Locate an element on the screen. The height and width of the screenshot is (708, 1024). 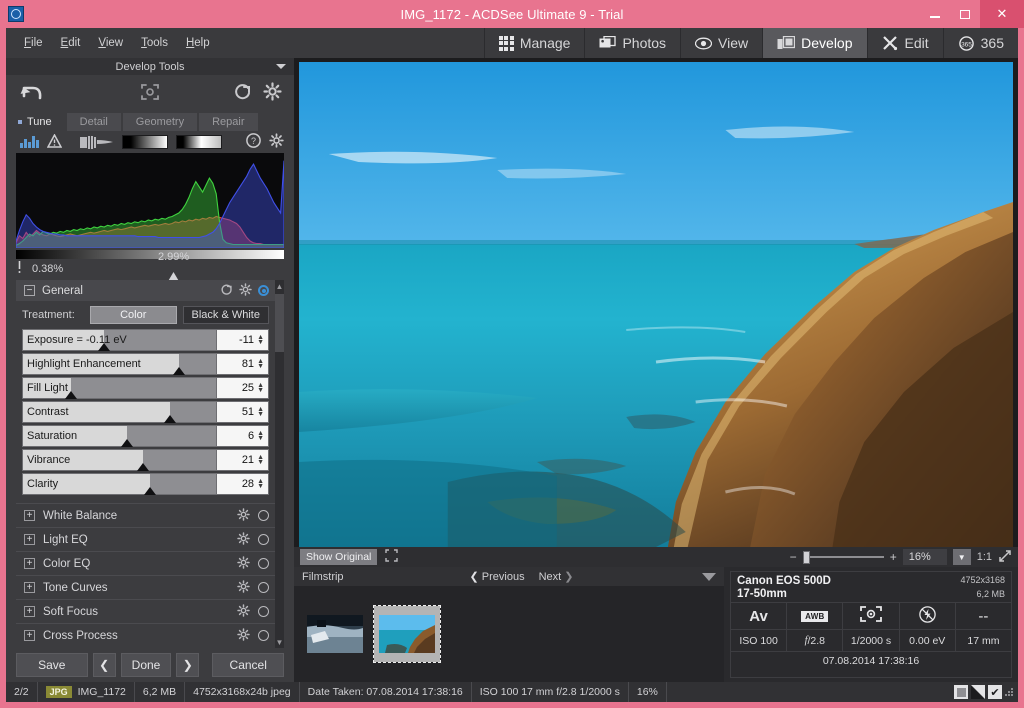
resize-grip-icon is located at coordinates (1009, 692).